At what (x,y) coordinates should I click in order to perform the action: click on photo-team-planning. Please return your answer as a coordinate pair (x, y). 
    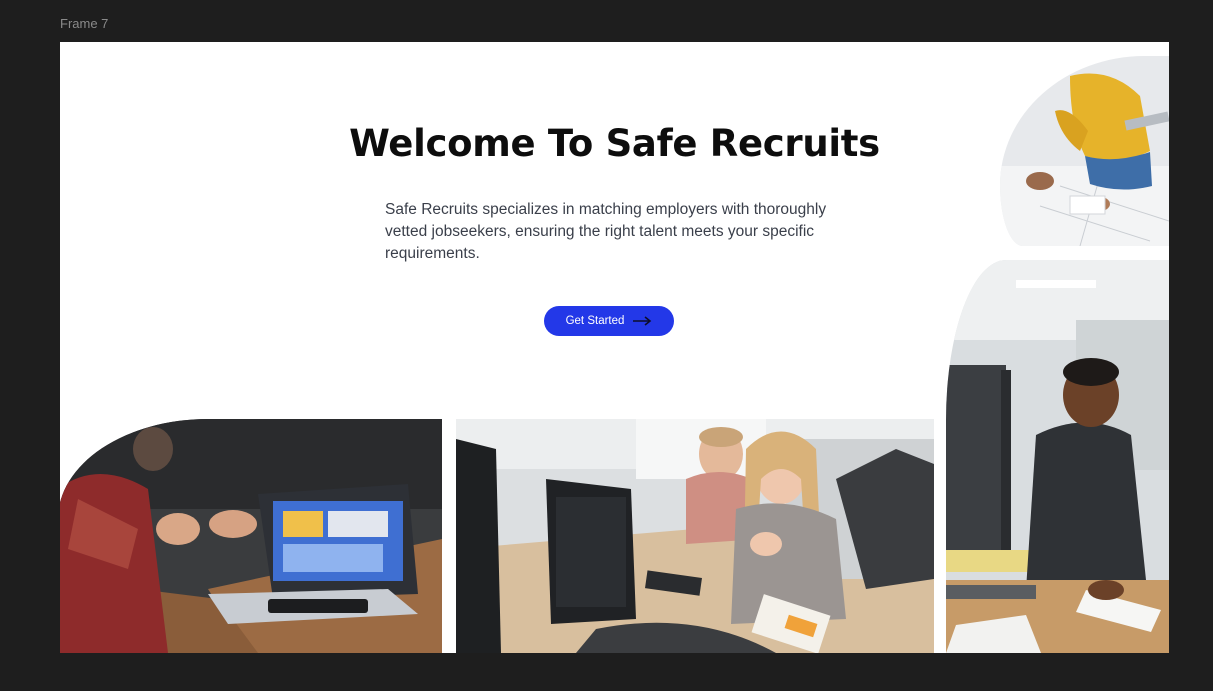
    Looking at the image, I should click on (1084, 151).